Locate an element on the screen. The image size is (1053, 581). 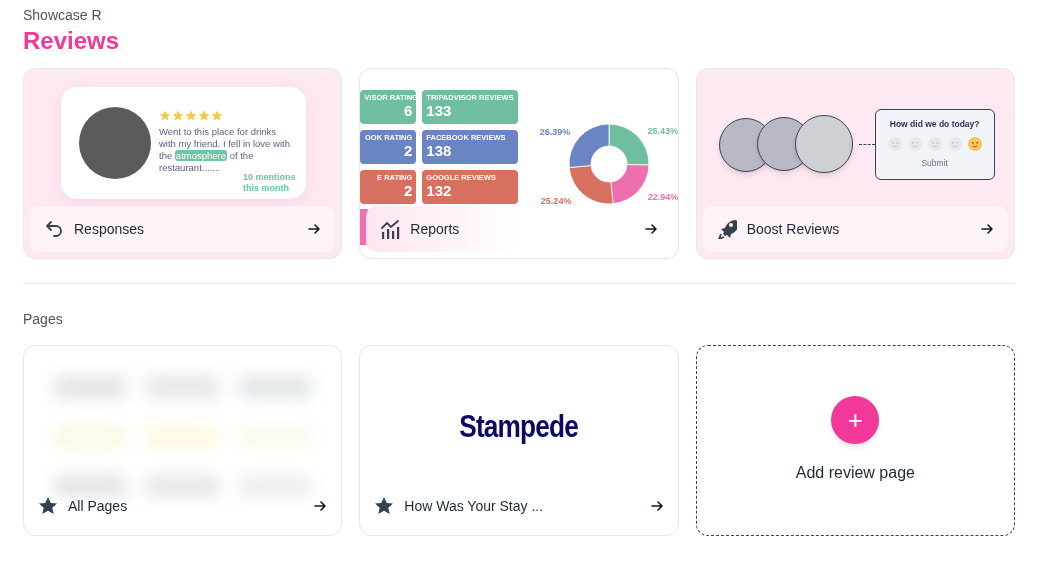
page-title: Reviews is located at coordinates (72, 41).